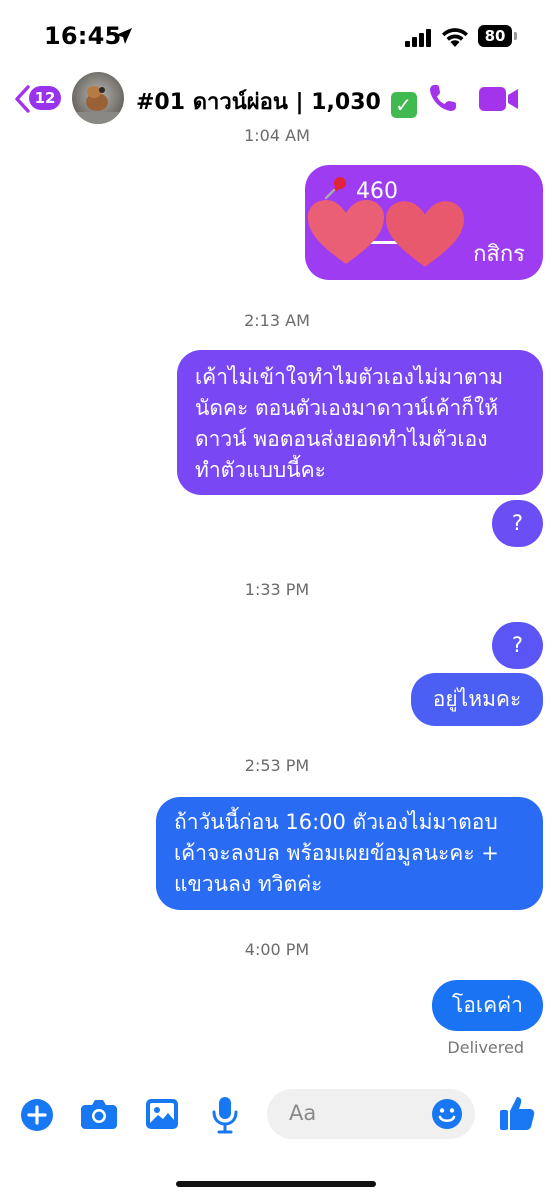 The image size is (554, 1200). Describe the element at coordinates (499, 254) in the screenshot. I see `pinned-bank: กสิกร` at that location.